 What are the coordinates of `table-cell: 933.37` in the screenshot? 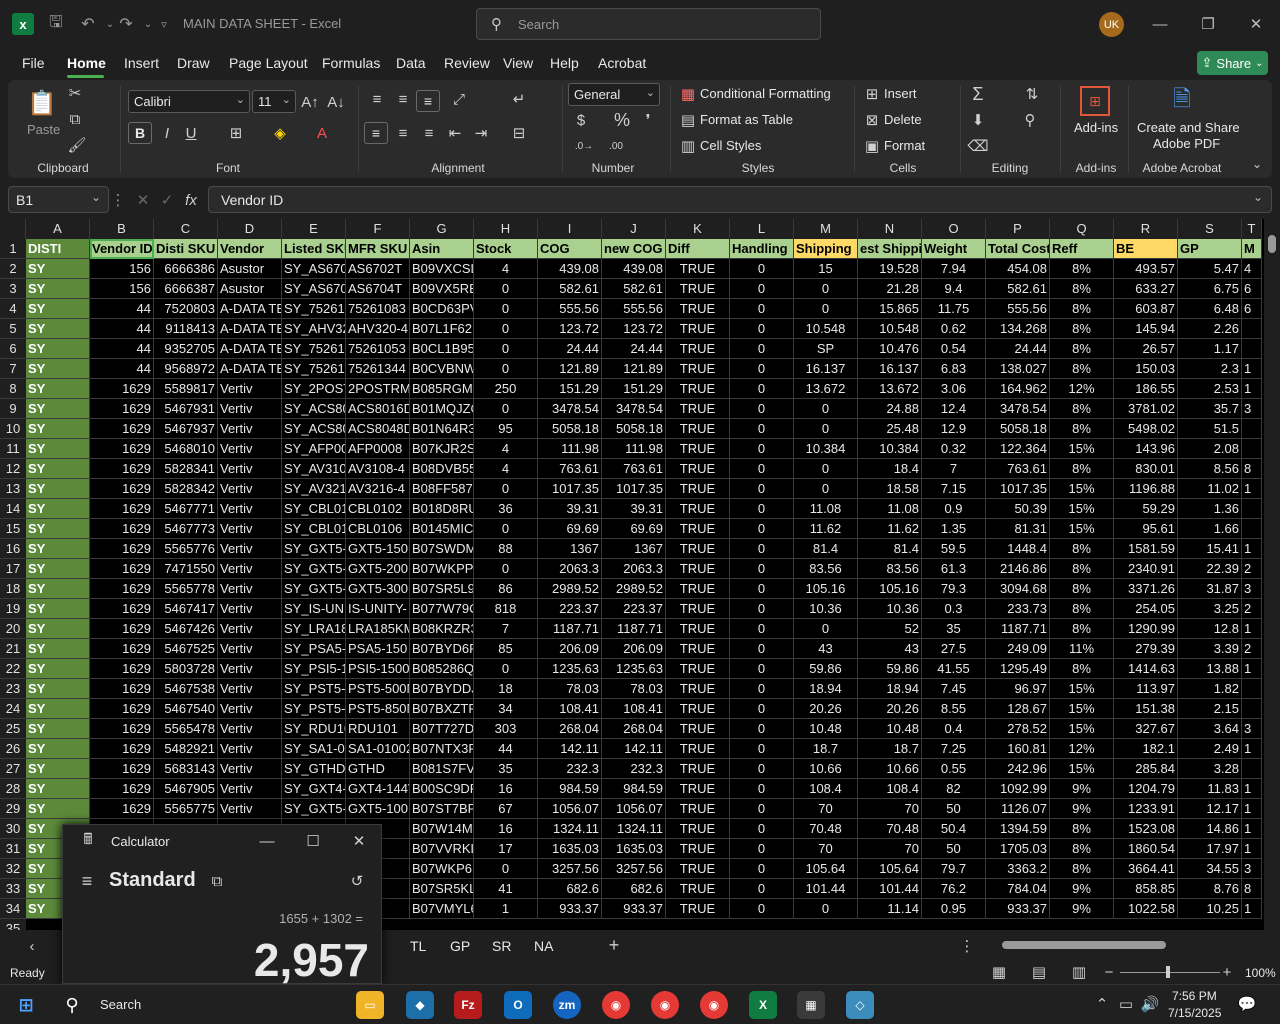 It's located at (1018, 909).